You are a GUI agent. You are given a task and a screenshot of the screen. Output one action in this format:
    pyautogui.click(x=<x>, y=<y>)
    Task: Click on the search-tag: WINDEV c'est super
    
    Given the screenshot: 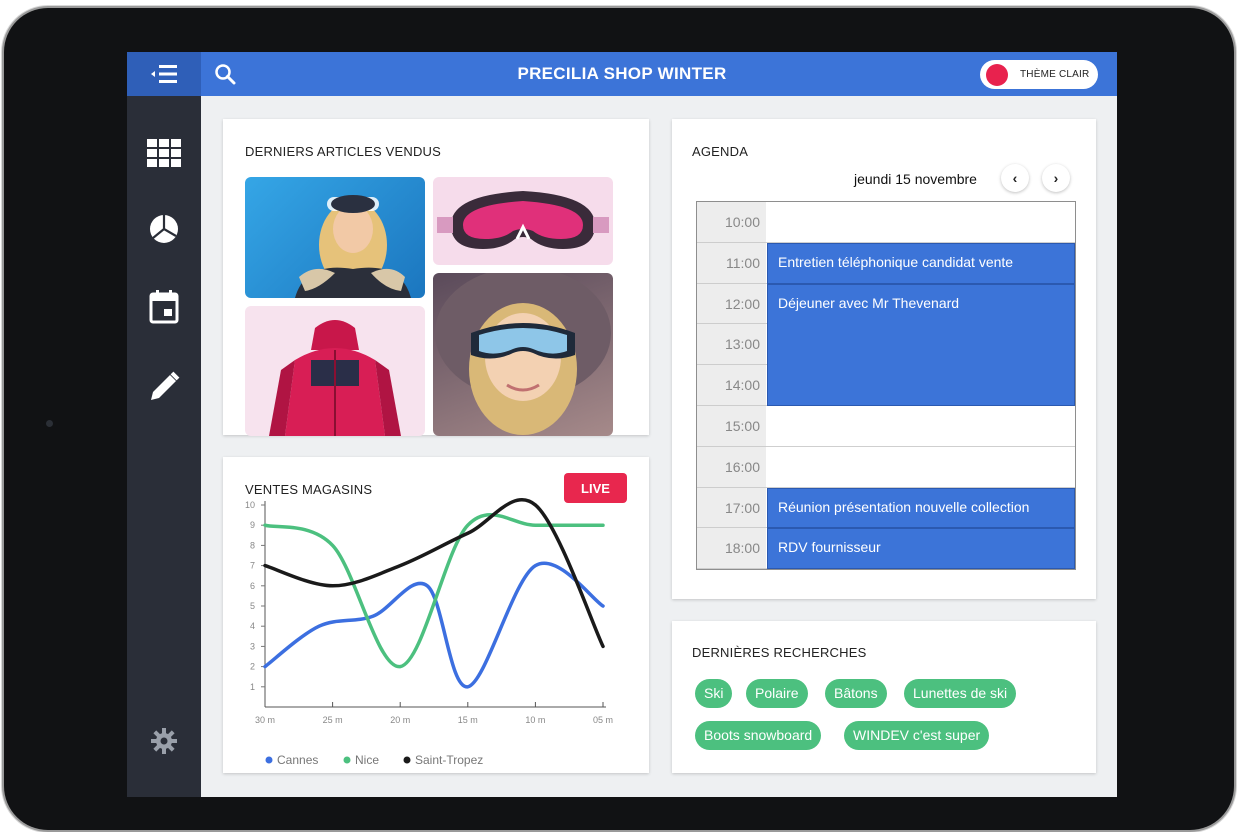 What is the action you would take?
    pyautogui.click(x=917, y=735)
    